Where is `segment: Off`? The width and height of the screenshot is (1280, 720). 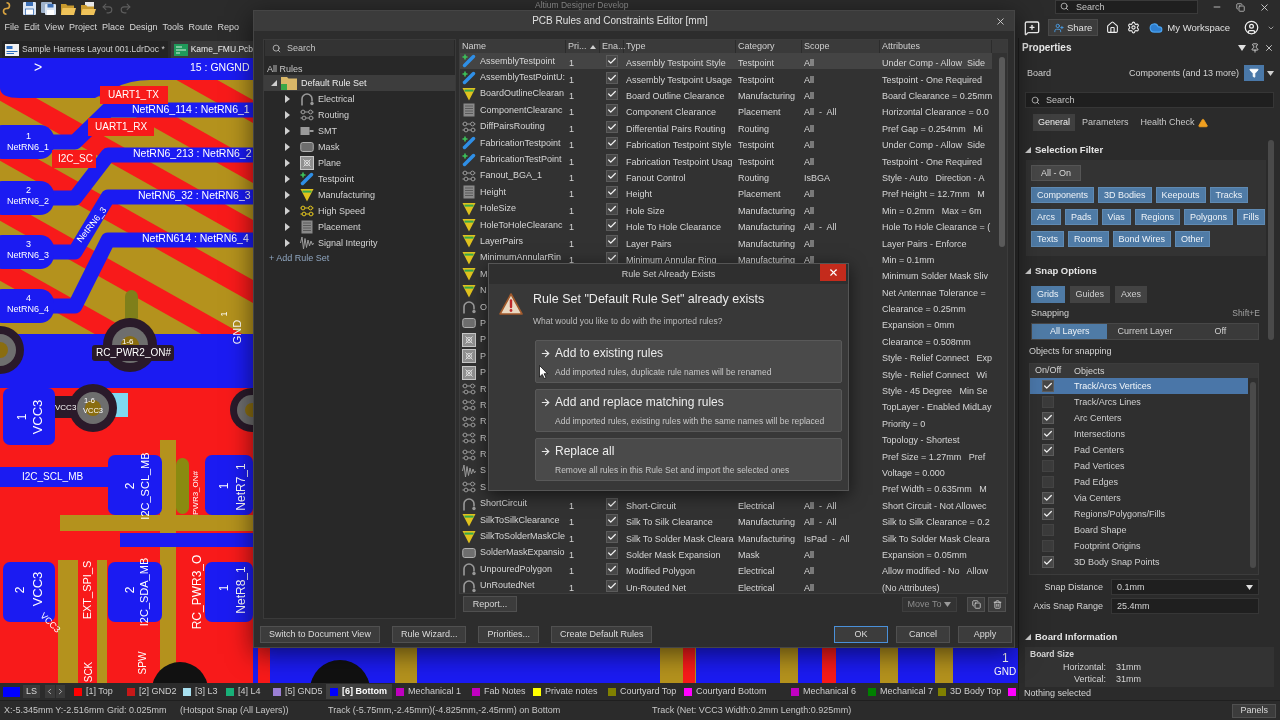 segment: Off is located at coordinates (1220, 331).